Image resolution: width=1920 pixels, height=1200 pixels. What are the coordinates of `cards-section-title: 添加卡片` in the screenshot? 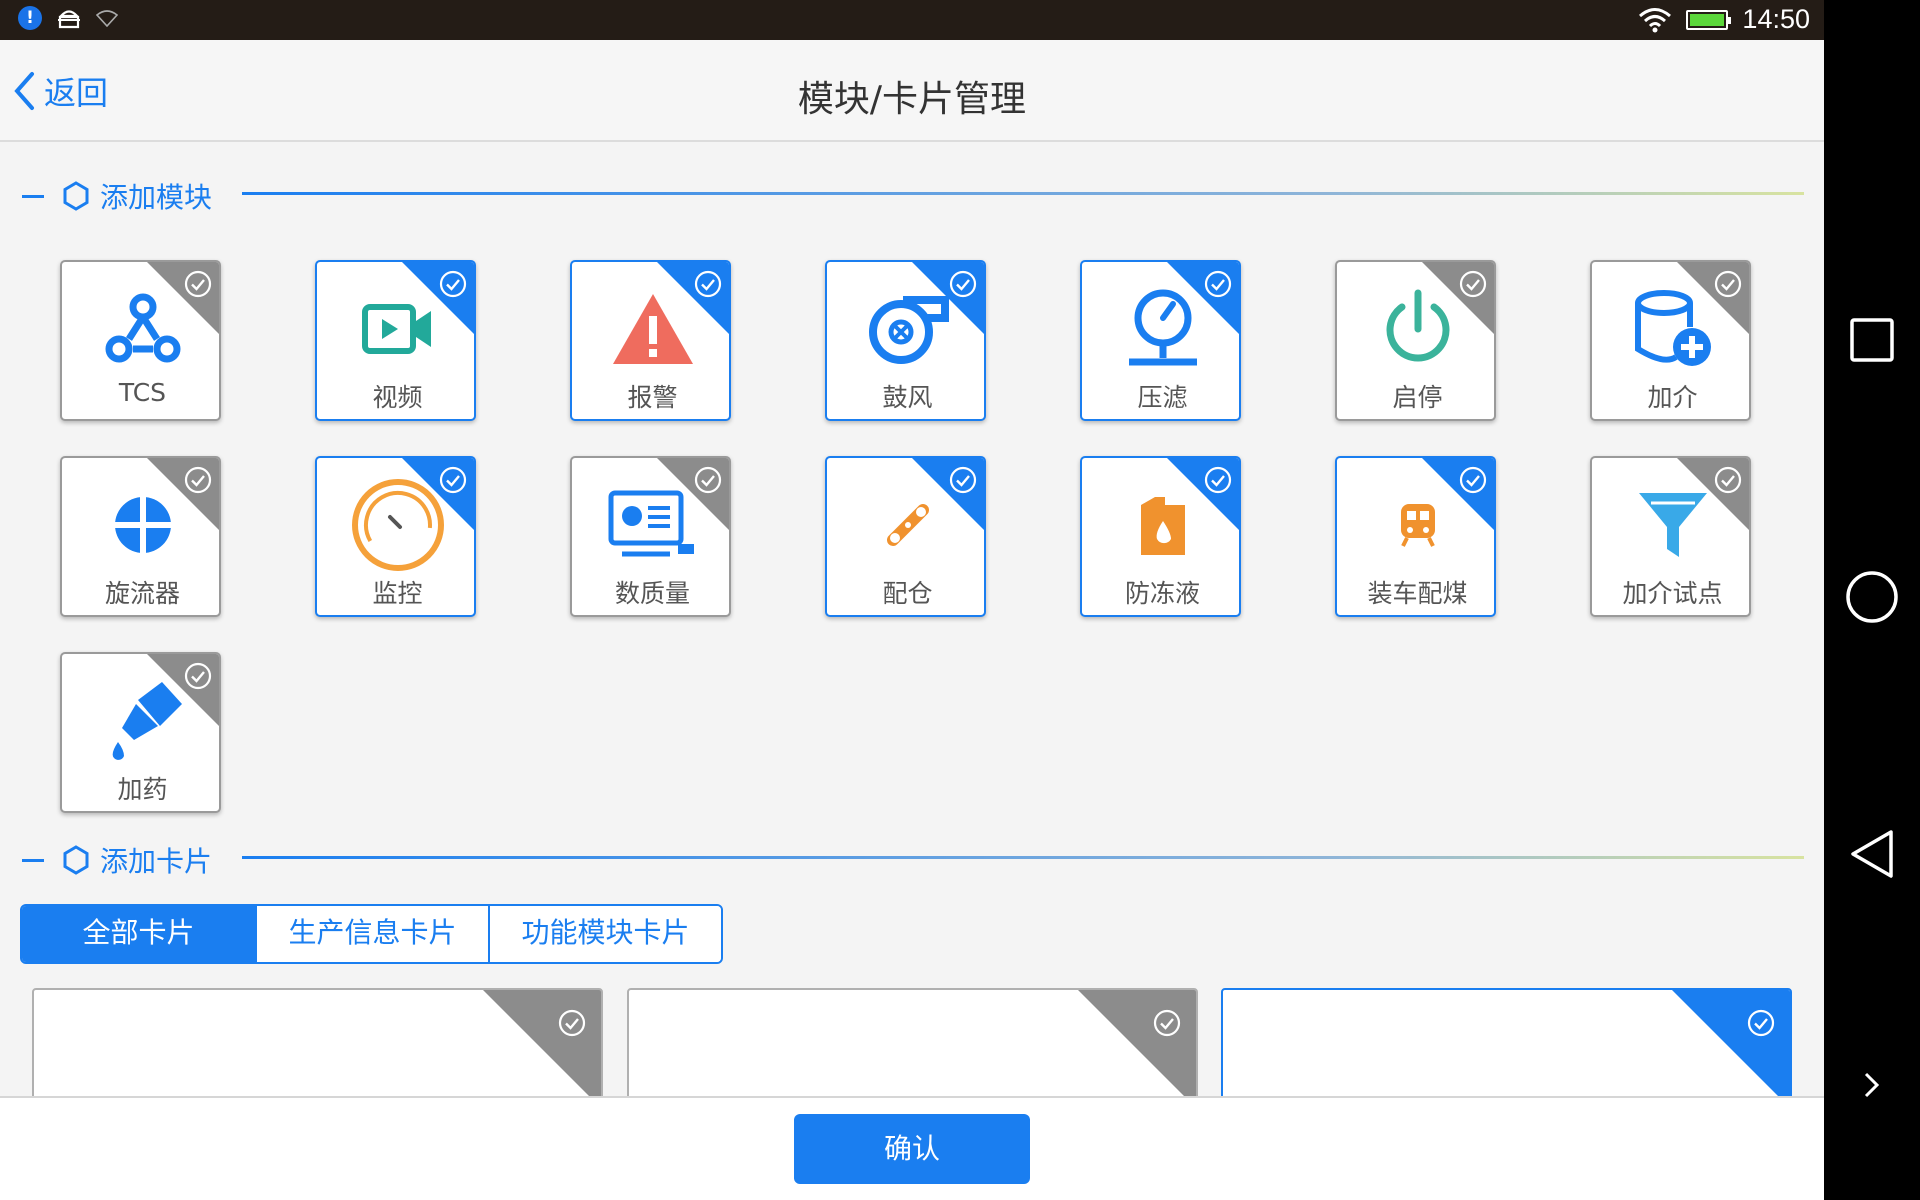 It's located at (117, 860).